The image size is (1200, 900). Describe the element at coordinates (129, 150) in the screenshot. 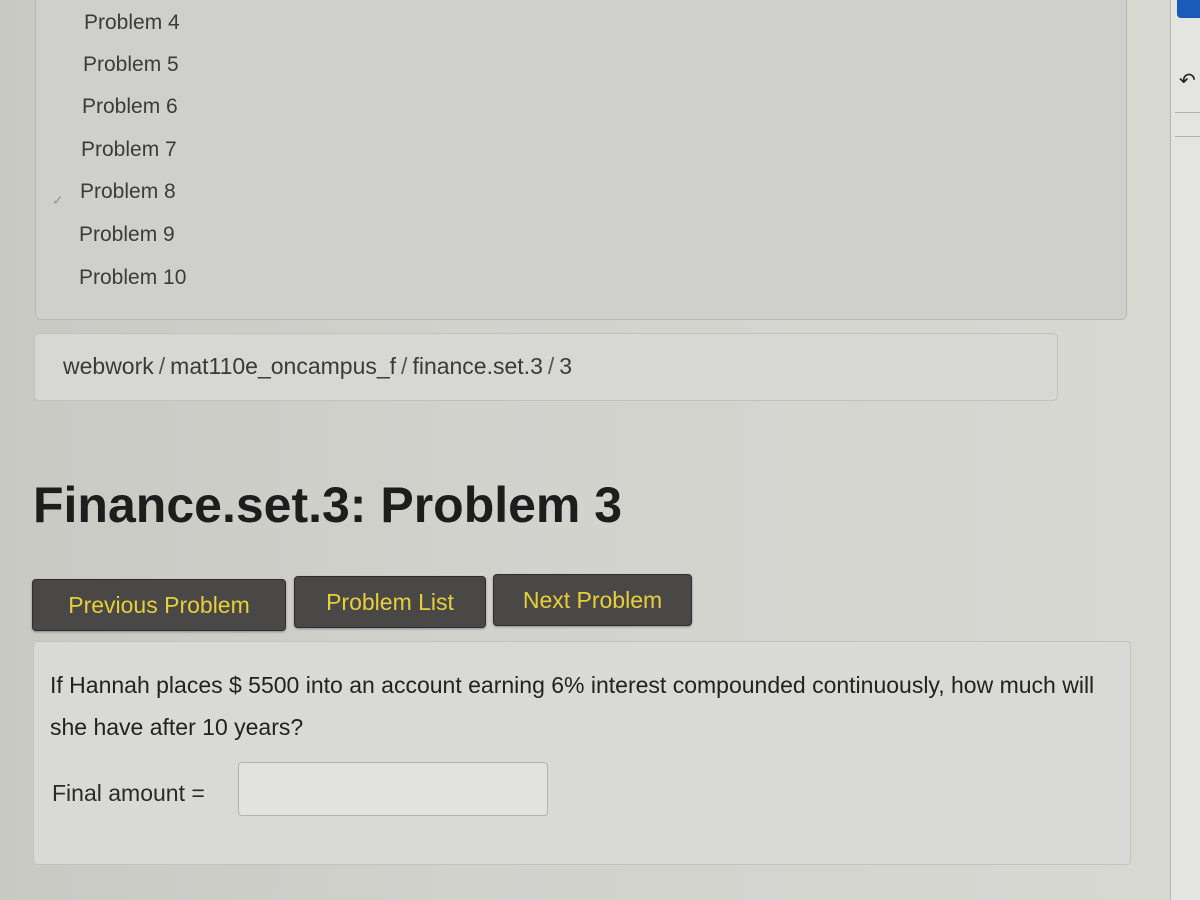

I see `problem-link-7: Problem 7` at that location.